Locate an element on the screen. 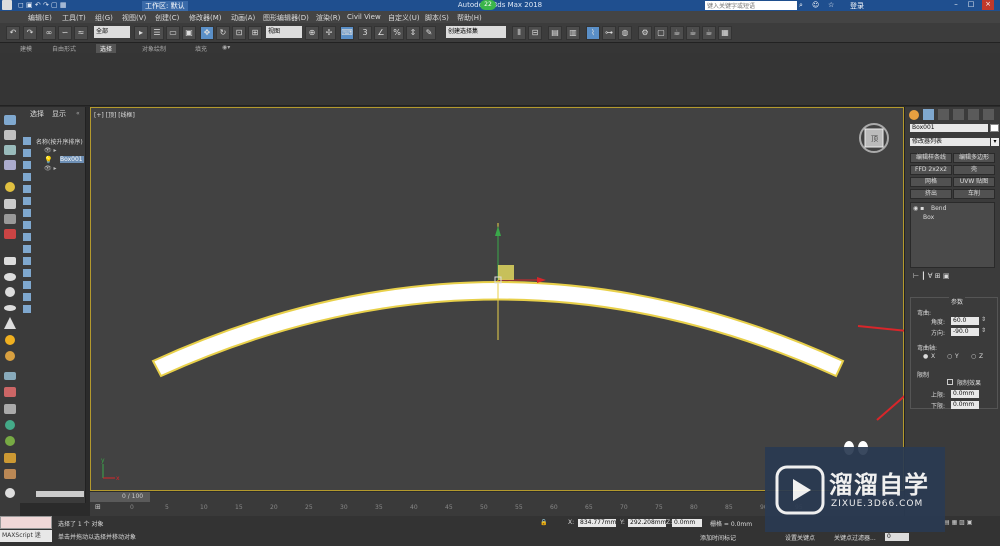  mirror-icon: ⫴ is located at coordinates (519, 33).